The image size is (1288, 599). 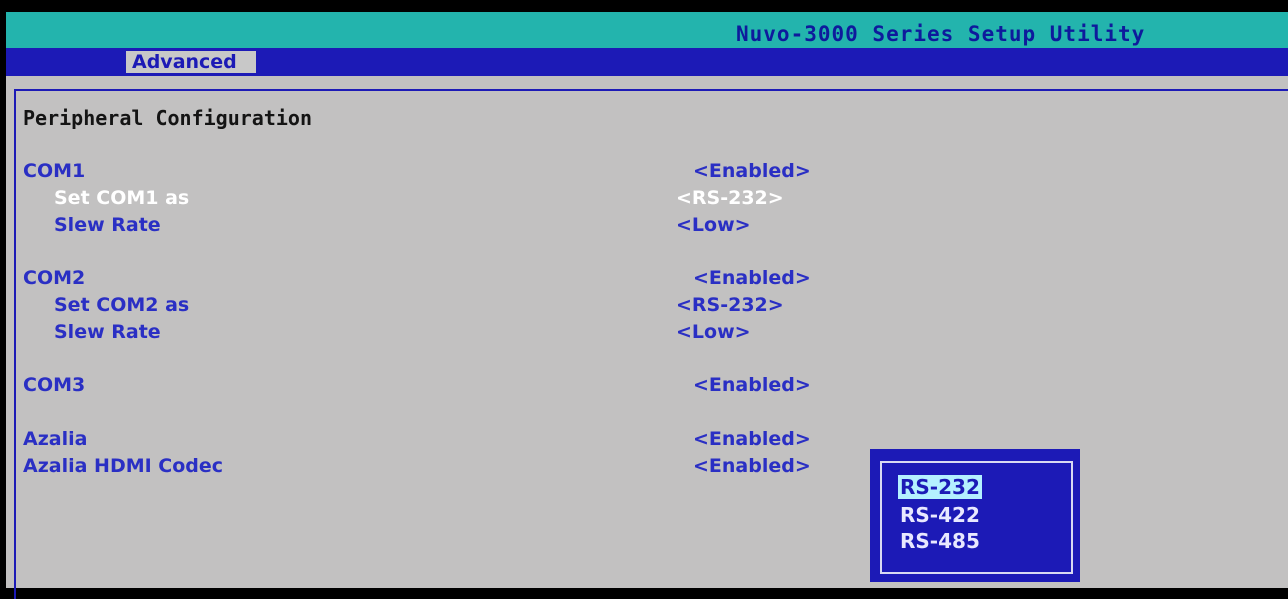 What do you see at coordinates (417, 385) in the screenshot?
I see `setting-row-com3: COM3 <Enabled>` at bounding box center [417, 385].